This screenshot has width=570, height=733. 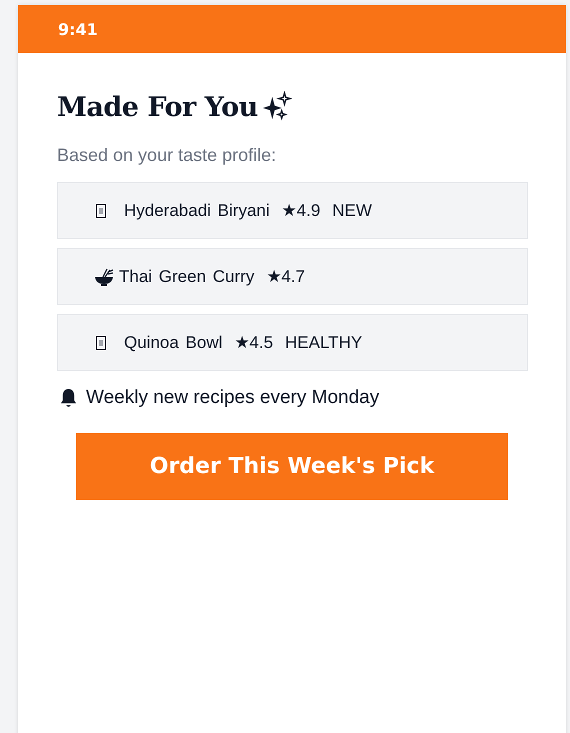 What do you see at coordinates (173, 342) in the screenshot?
I see `recipe-name: Quinoa Bowl` at bounding box center [173, 342].